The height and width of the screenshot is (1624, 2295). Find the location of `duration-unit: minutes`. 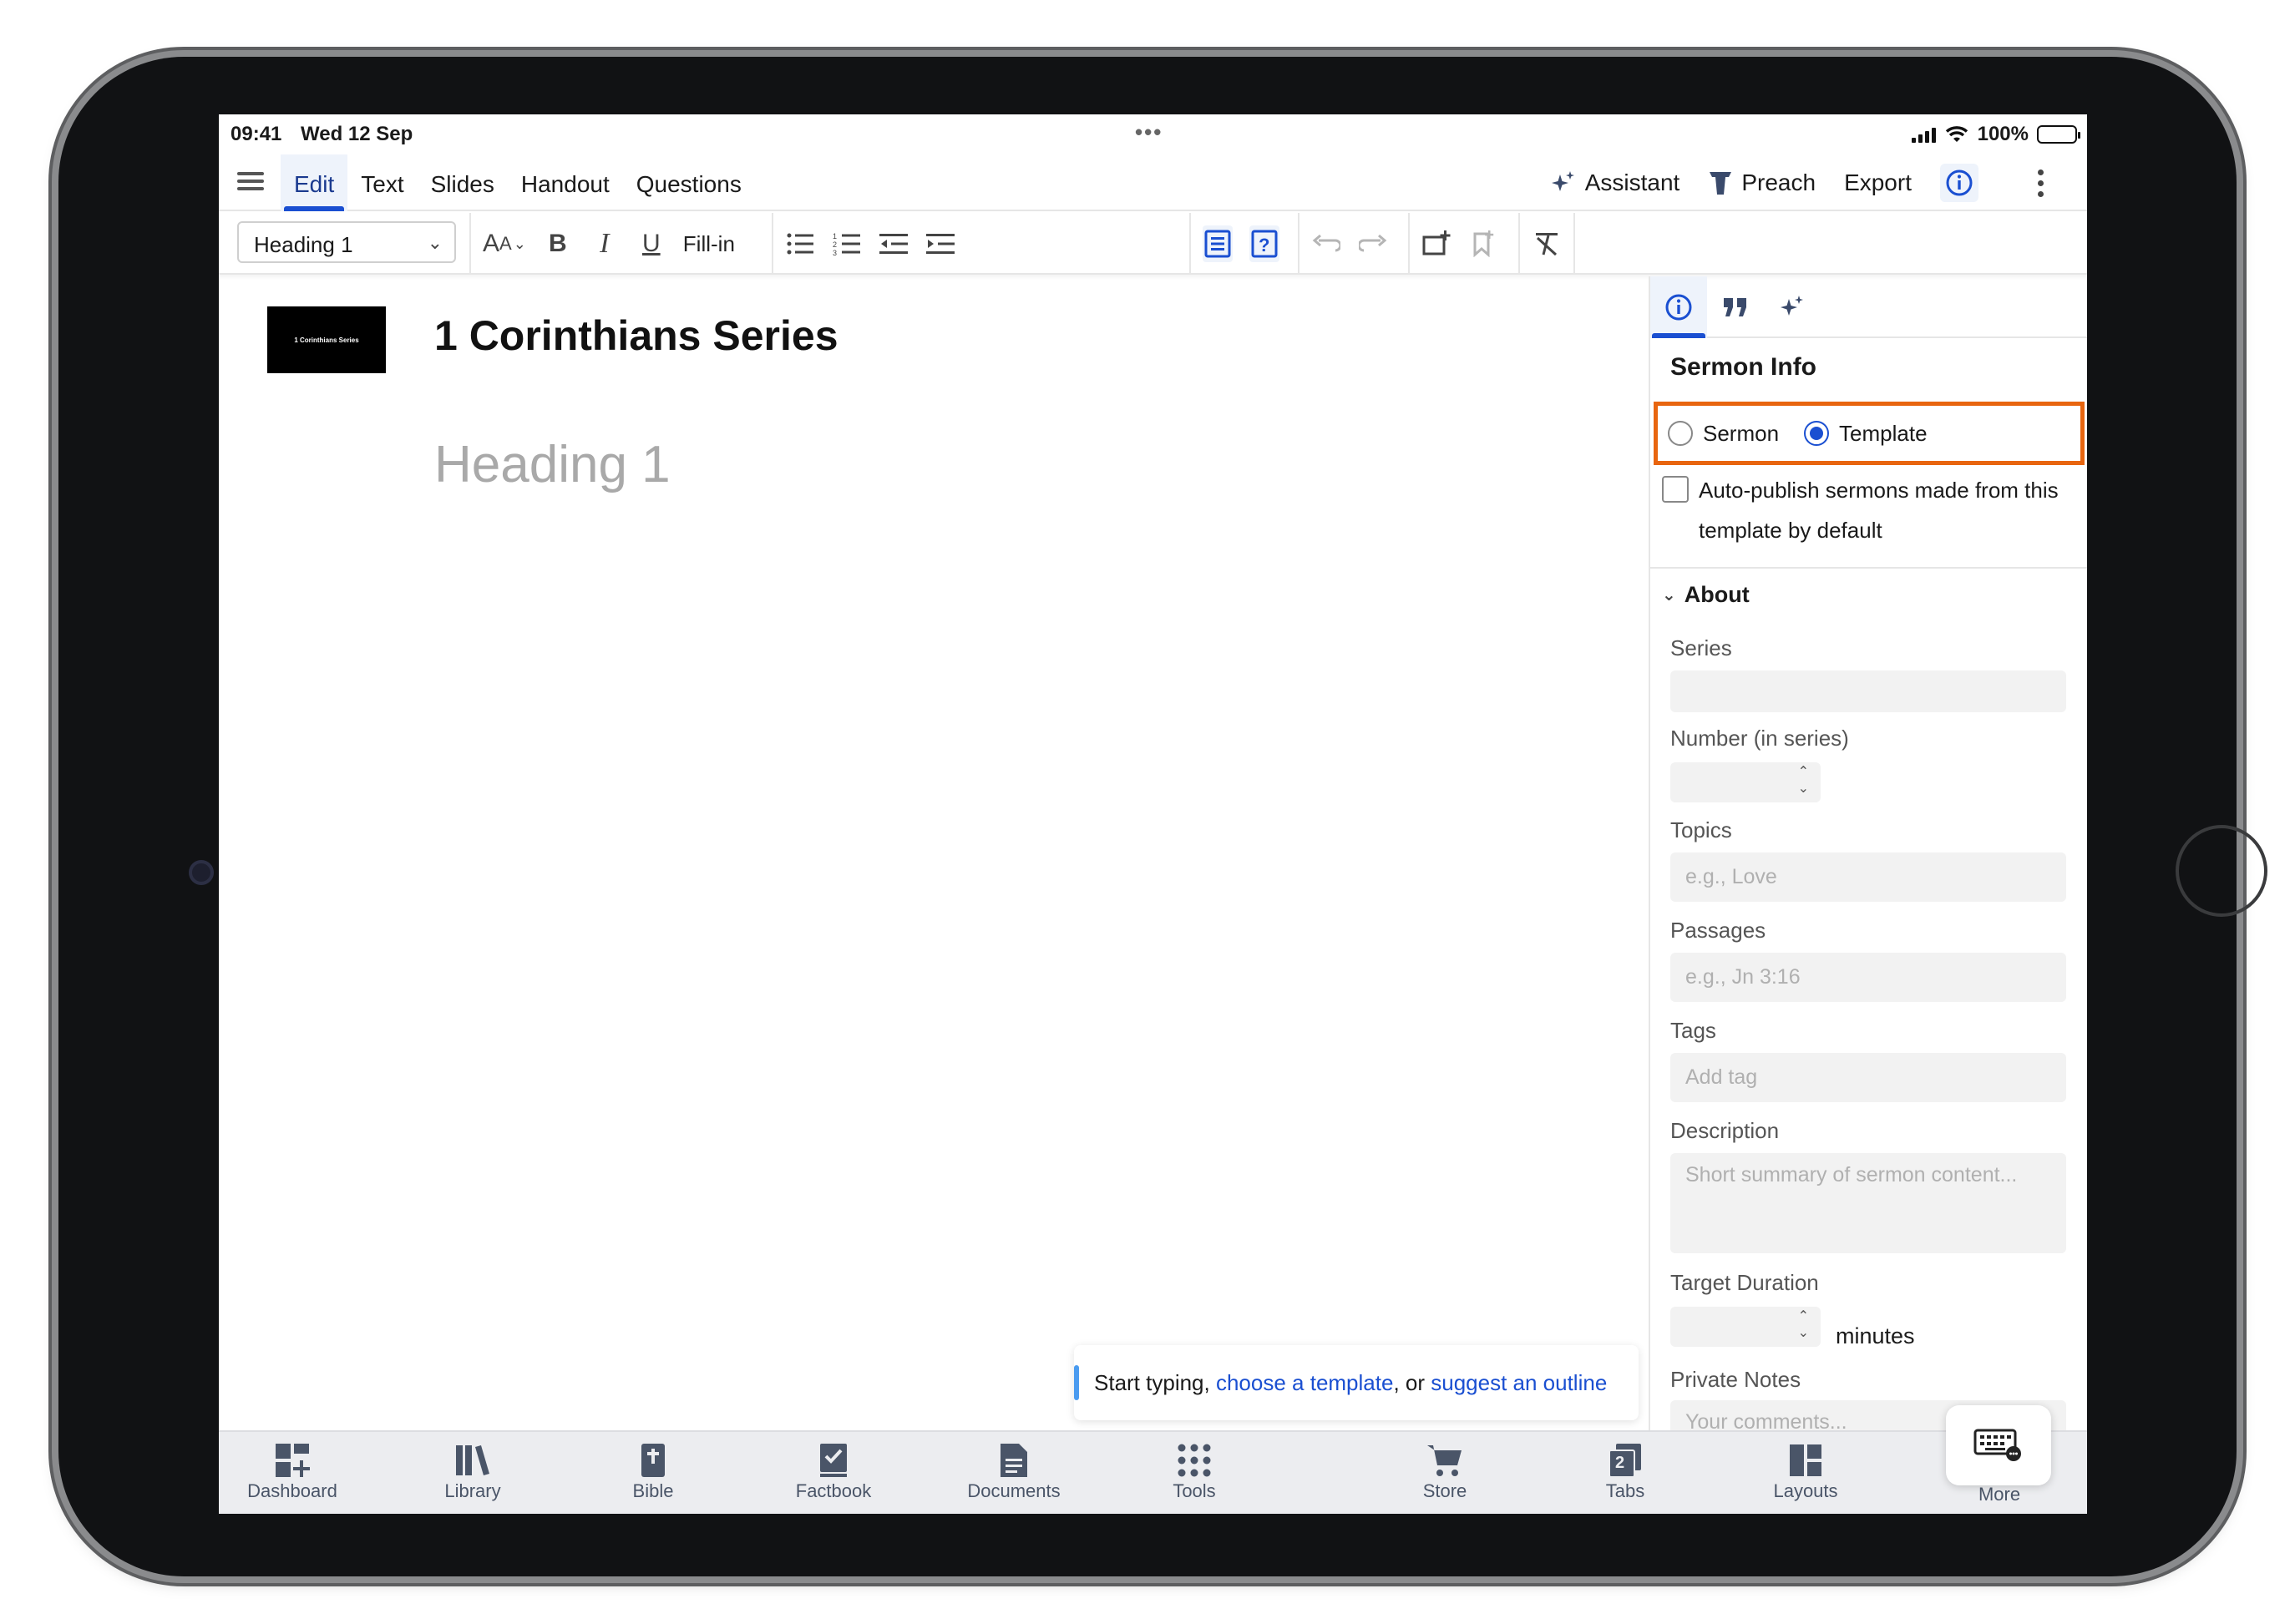

duration-unit: minutes is located at coordinates (1875, 1335).